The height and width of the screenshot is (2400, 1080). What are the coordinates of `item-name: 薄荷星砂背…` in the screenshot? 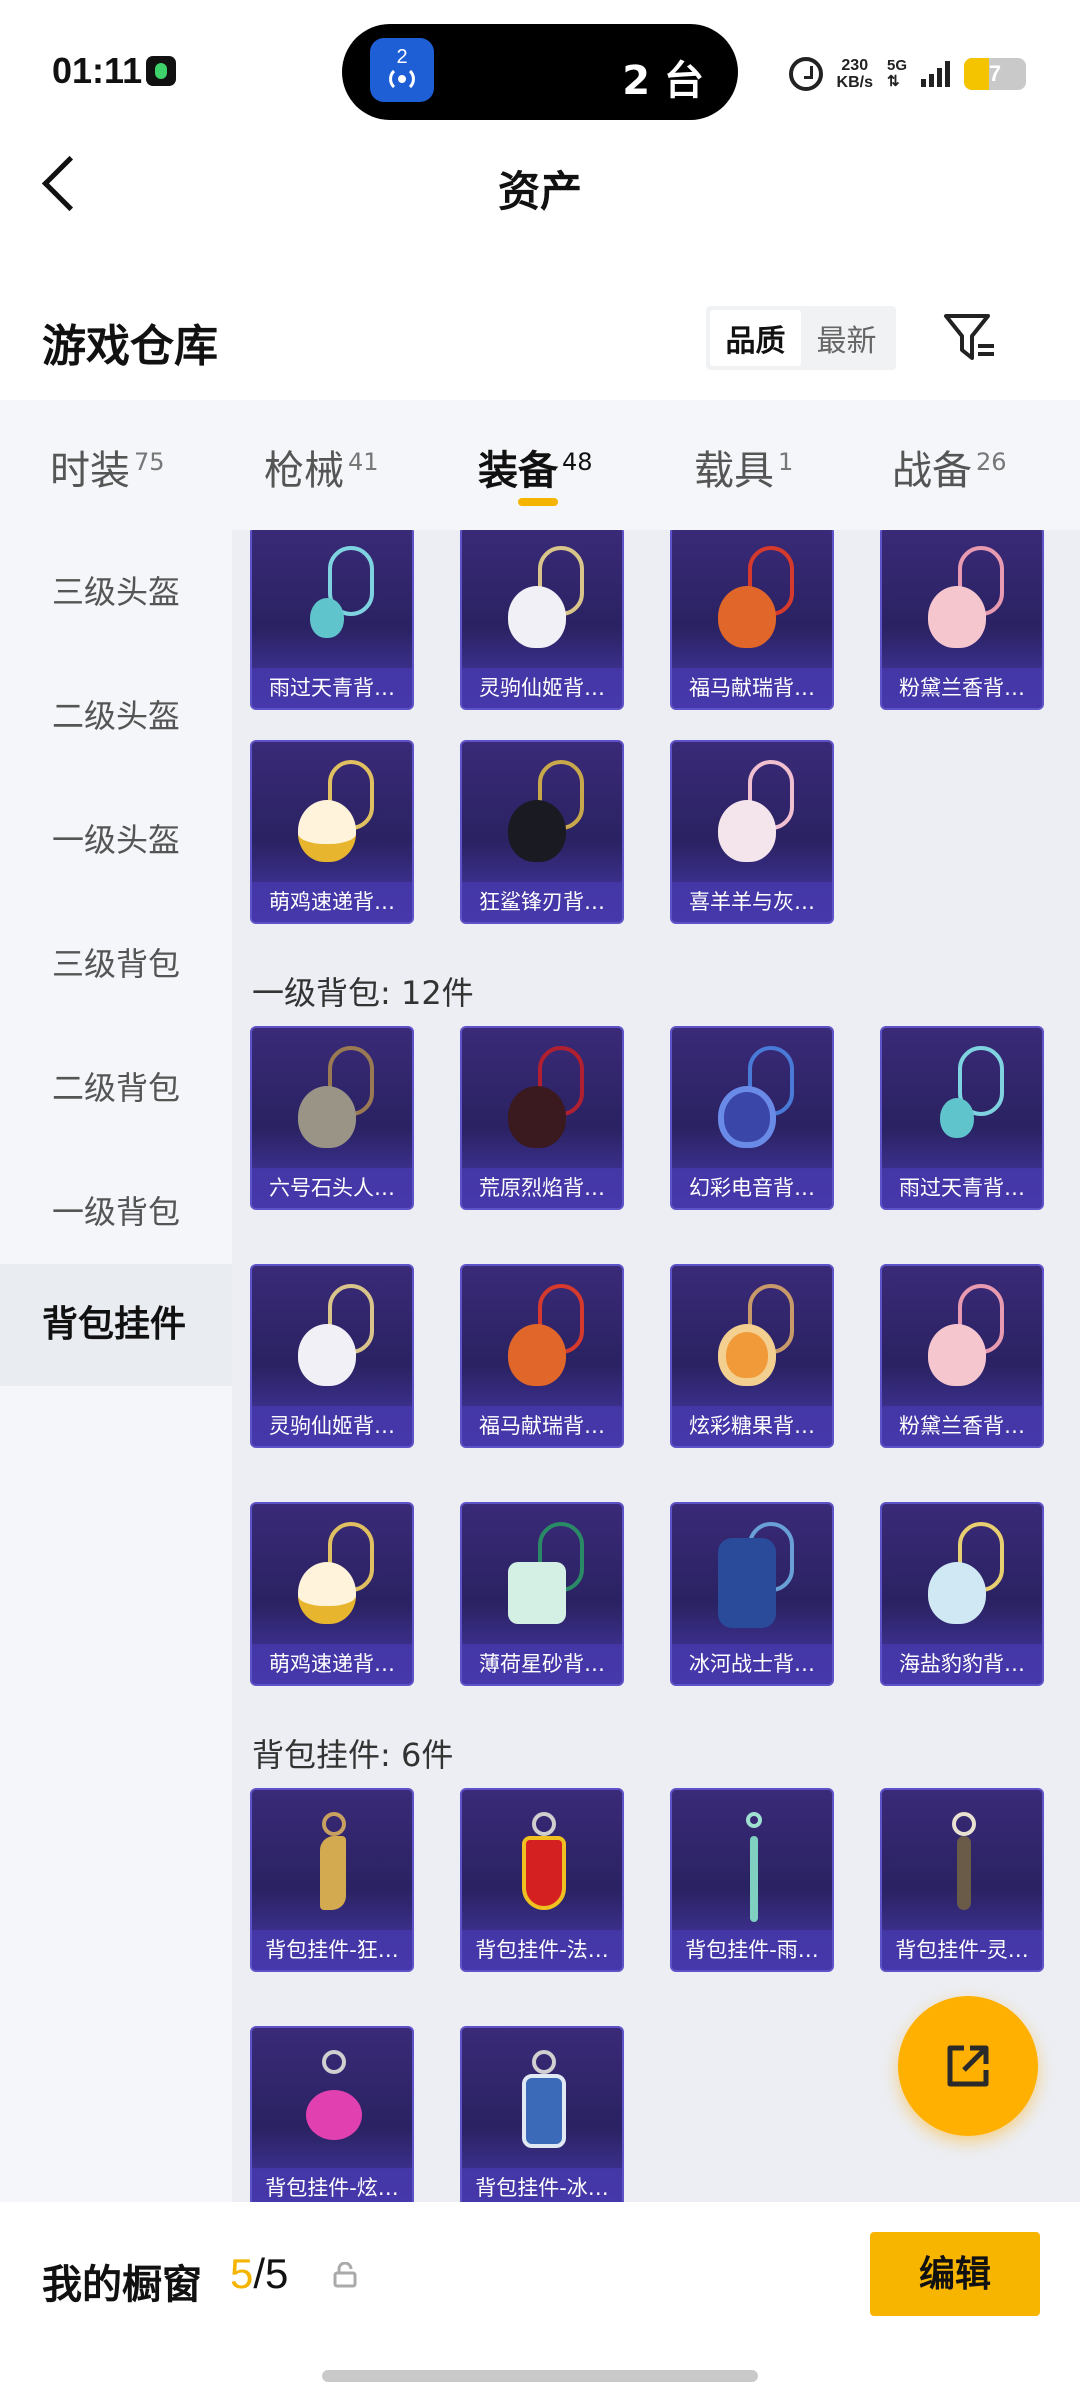 It's located at (542, 1664).